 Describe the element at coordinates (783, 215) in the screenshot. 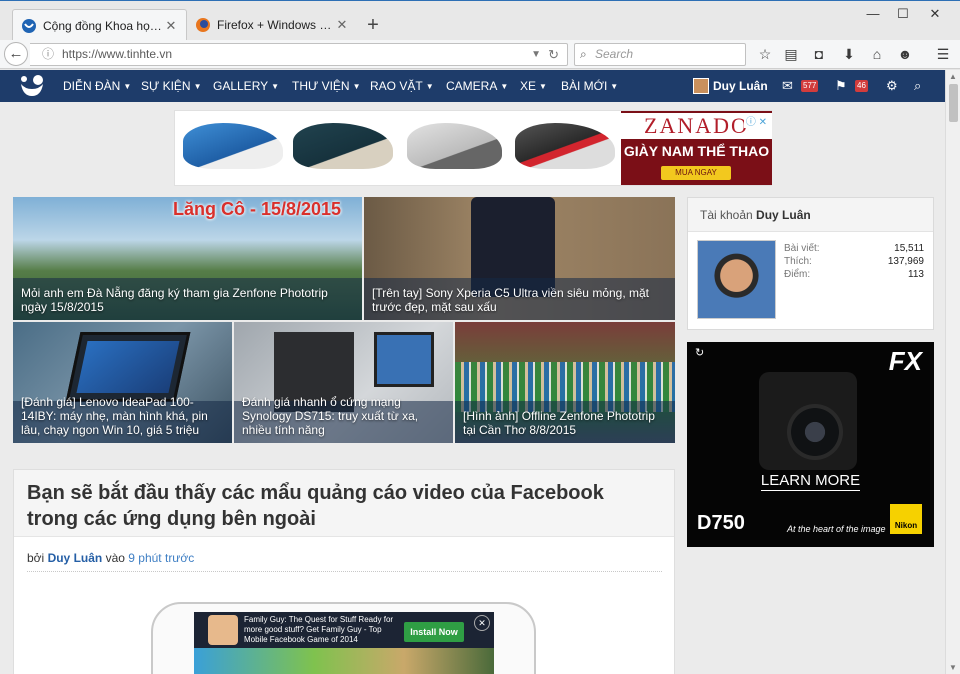

I see `account-name: Duy Luân` at that location.